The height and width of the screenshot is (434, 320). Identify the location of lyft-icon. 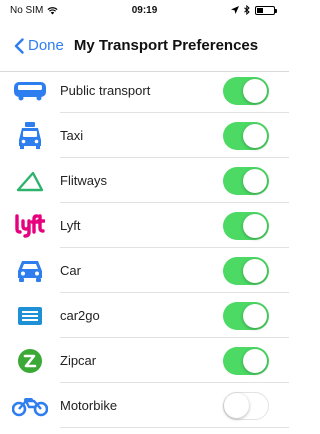
(30, 225).